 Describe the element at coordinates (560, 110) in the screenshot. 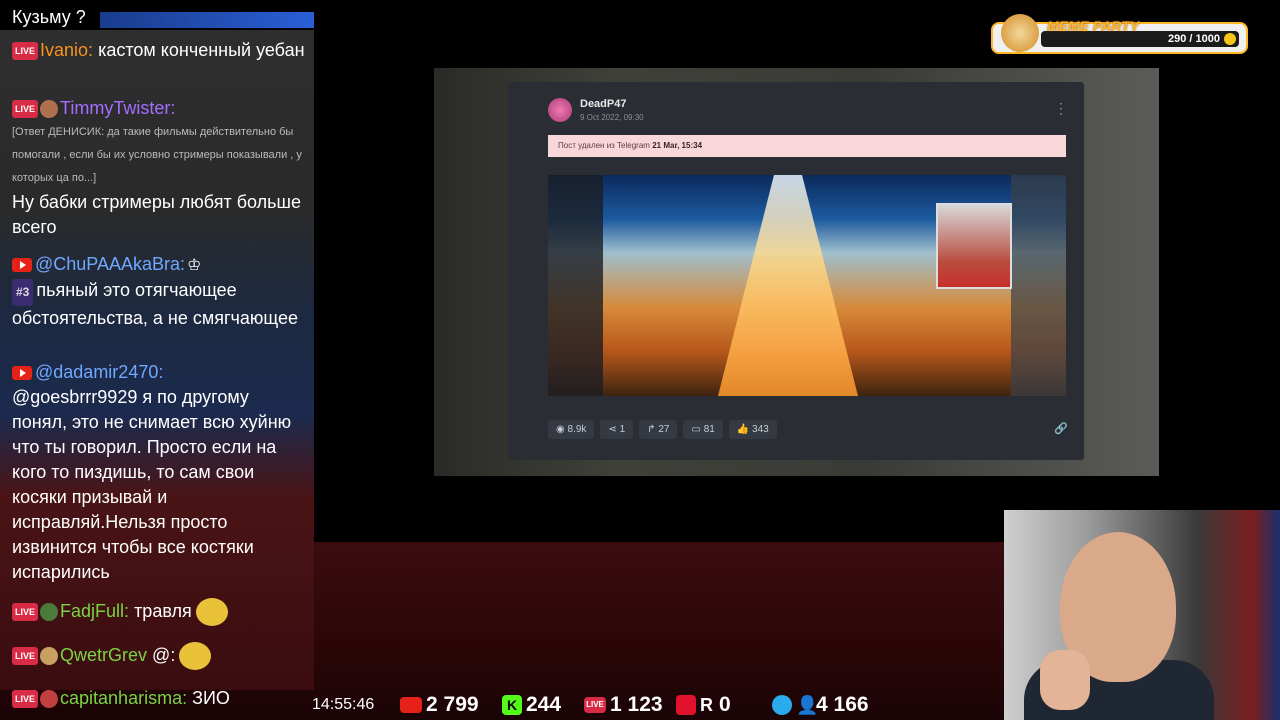

I see `author-avatar` at that location.